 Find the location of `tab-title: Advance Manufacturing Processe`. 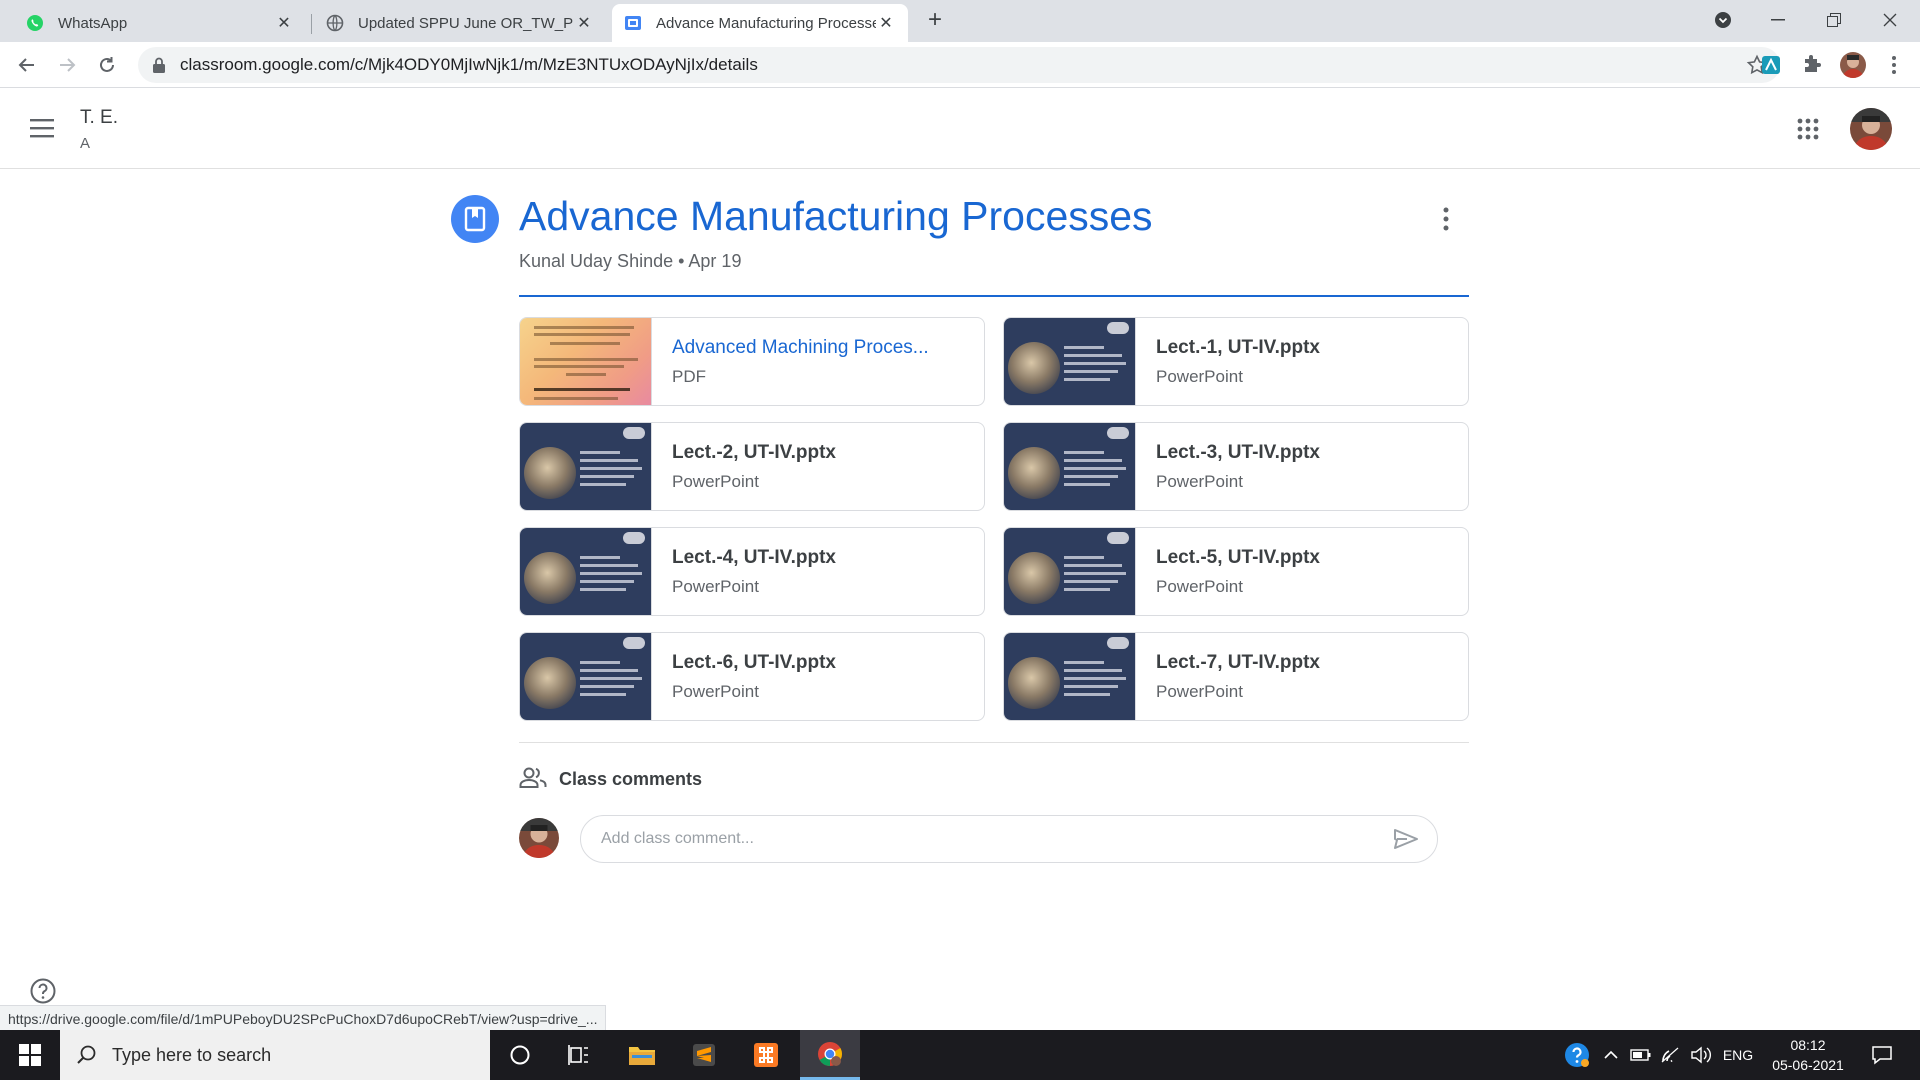

tab-title: Advance Manufacturing Processe is located at coordinates (766, 23).